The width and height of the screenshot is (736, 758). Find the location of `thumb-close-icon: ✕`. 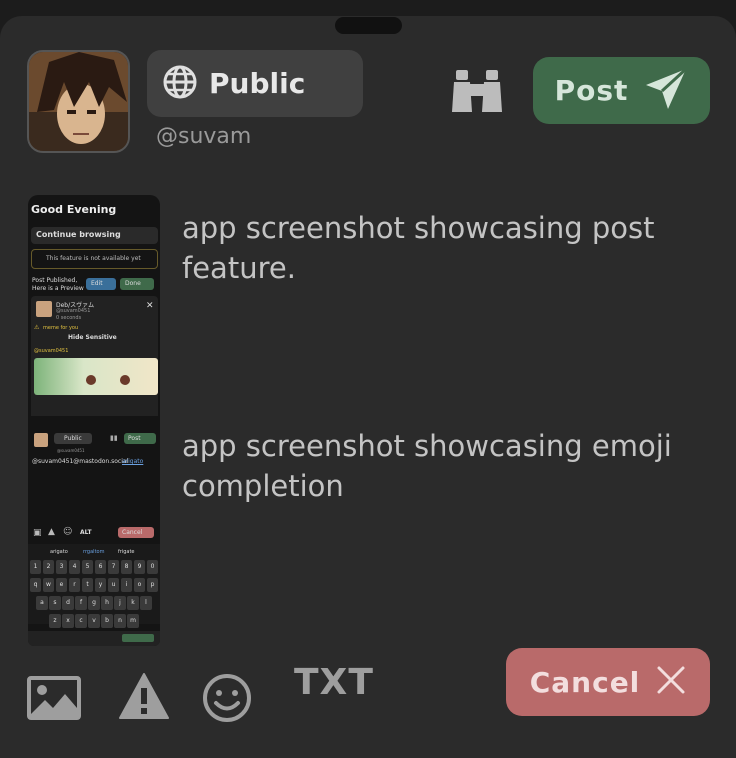

thumb-close-icon: ✕ is located at coordinates (150, 306).